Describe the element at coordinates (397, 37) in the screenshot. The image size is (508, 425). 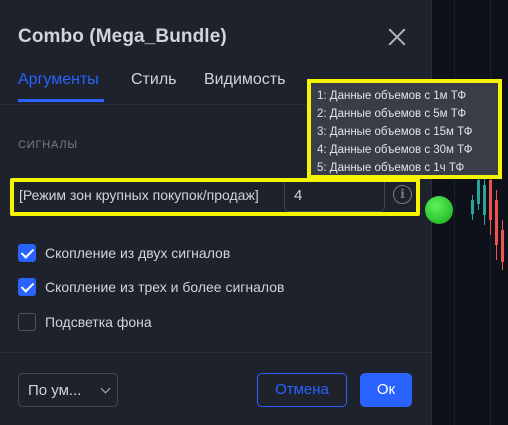
I see `close-icon` at that location.